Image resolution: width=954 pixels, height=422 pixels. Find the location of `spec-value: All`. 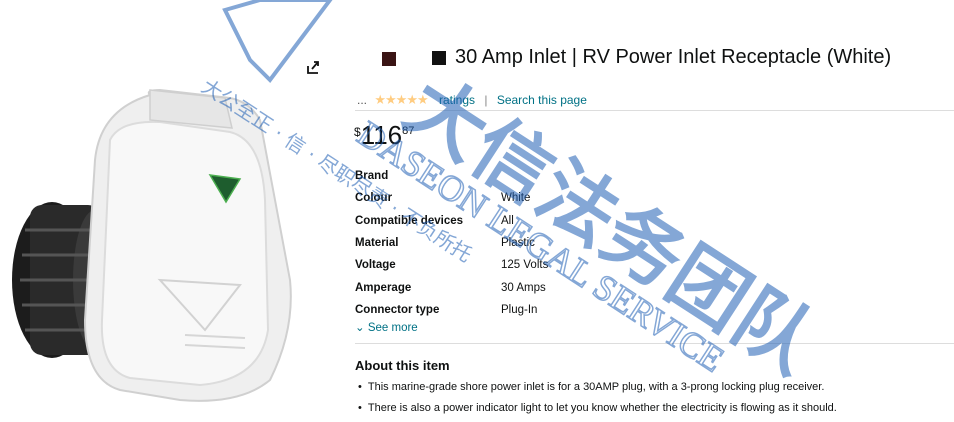

spec-value: All is located at coordinates (507, 220).